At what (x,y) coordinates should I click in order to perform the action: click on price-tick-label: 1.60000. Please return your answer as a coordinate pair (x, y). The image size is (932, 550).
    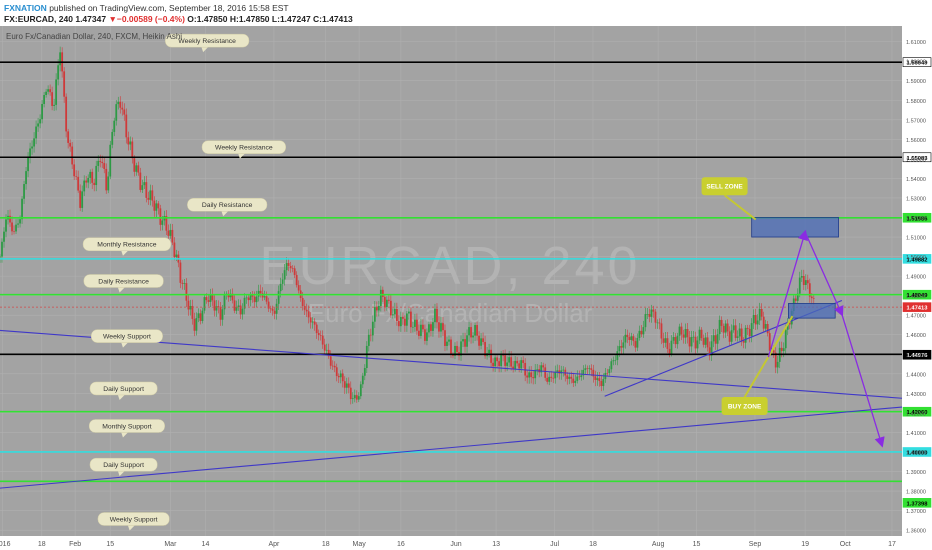
    Looking at the image, I should click on (916, 63).